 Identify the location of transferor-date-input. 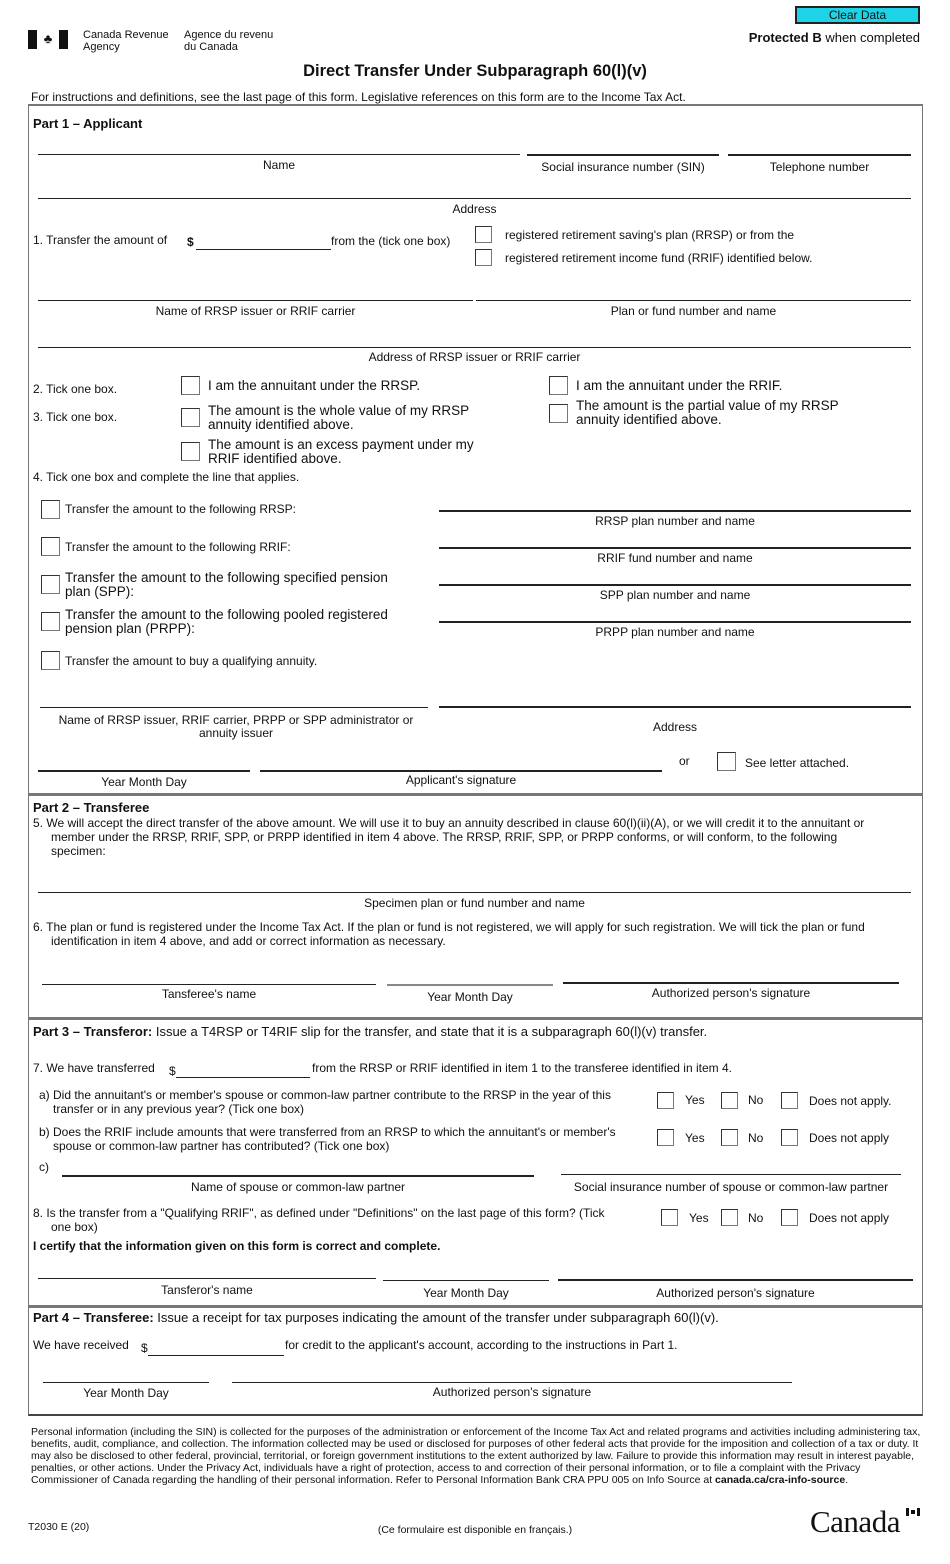
(466, 1271).